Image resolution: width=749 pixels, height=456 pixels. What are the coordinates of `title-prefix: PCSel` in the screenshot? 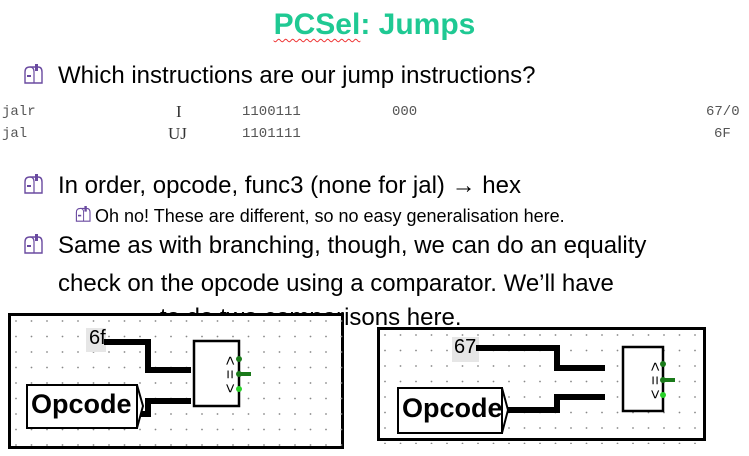 It's located at (317, 24).